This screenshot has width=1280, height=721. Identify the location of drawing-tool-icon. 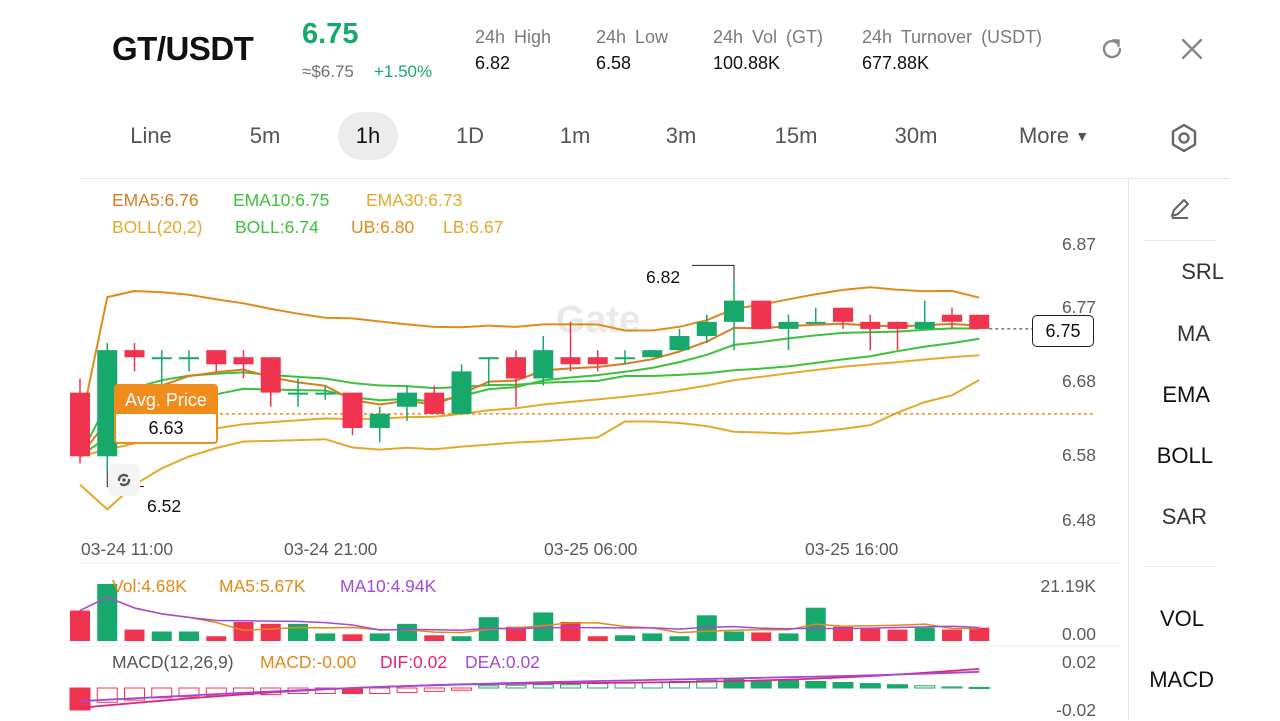
(124, 480).